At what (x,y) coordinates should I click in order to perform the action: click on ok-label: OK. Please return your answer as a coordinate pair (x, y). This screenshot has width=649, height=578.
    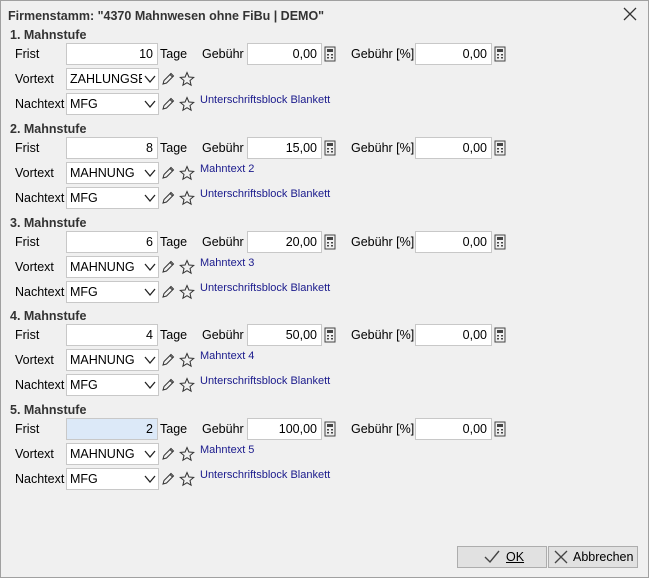
    Looking at the image, I should click on (515, 557).